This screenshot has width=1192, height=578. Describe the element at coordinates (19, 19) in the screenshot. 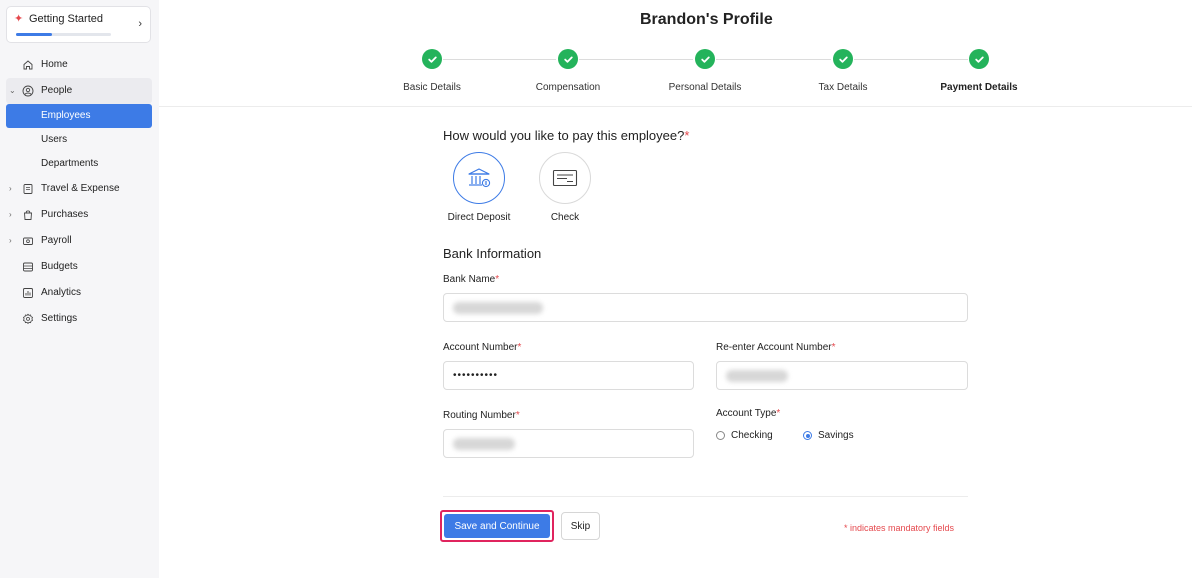

I see `sparkle-icon: ✦` at that location.